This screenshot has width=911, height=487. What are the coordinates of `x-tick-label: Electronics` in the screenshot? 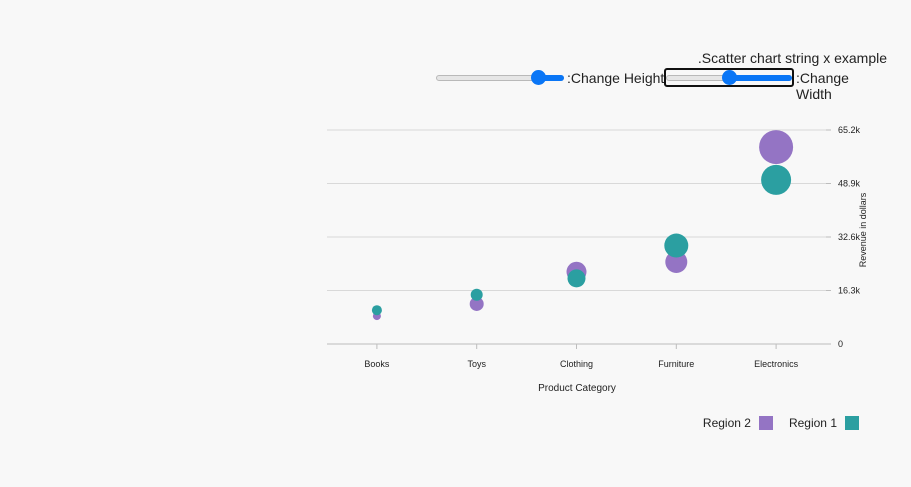 It's located at (776, 364).